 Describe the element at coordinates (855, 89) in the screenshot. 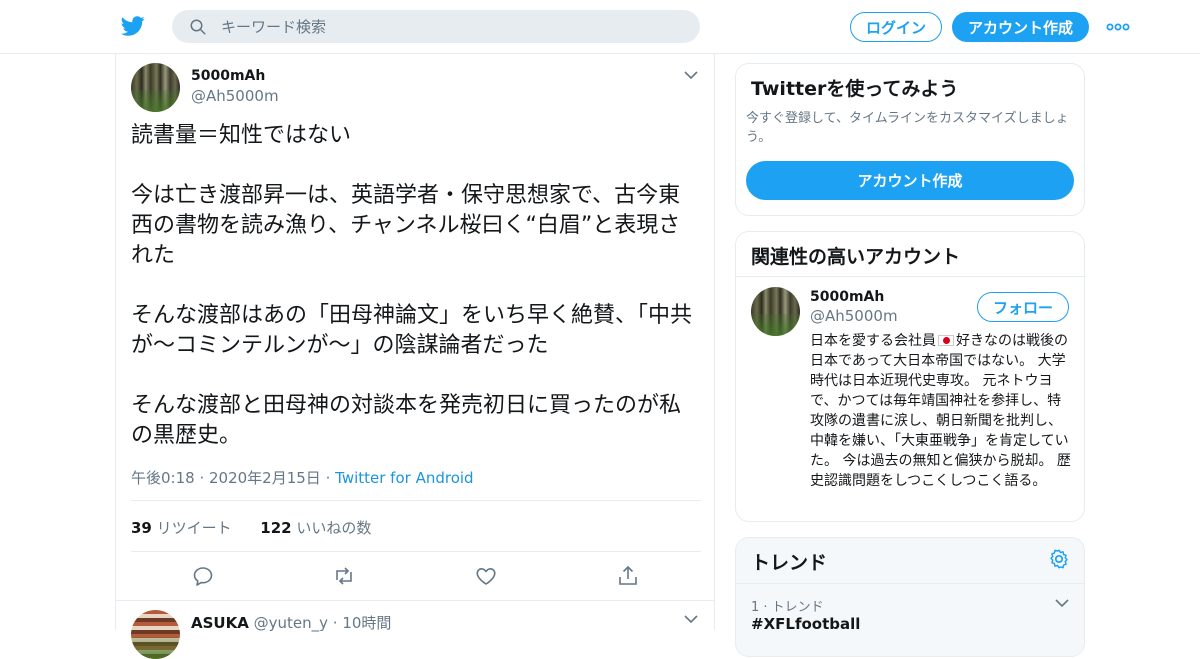

I see `card-title: Twitterを使ってみよう` at that location.